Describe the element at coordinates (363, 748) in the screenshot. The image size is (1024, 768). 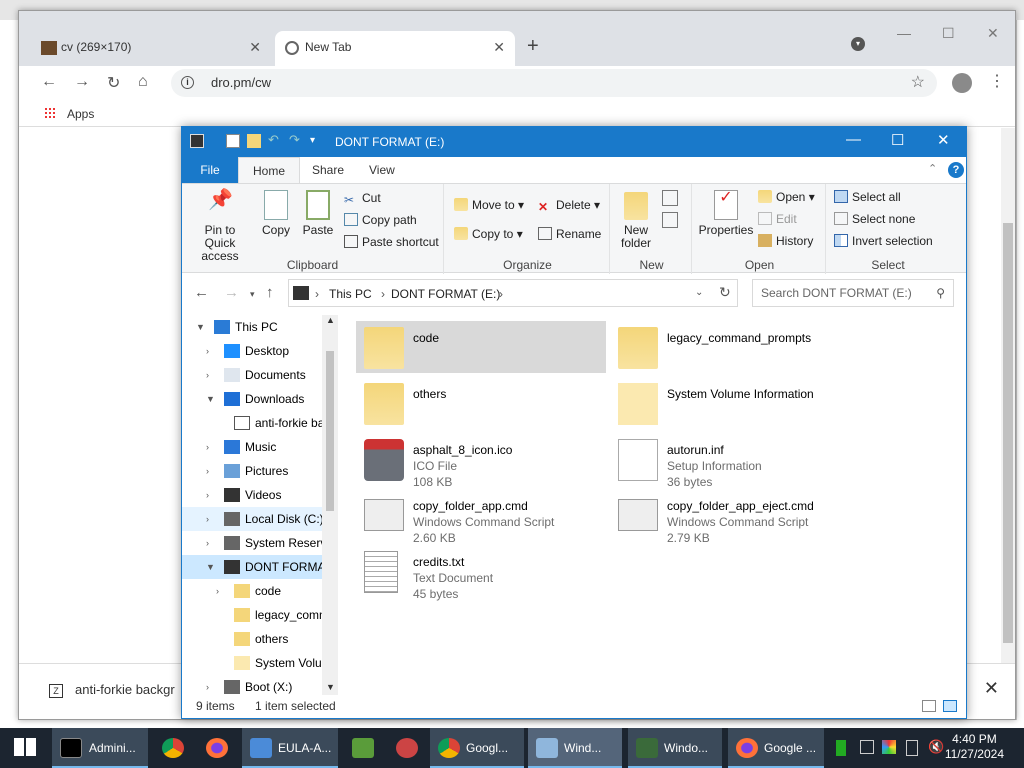
I see `taskbar-app-green` at that location.